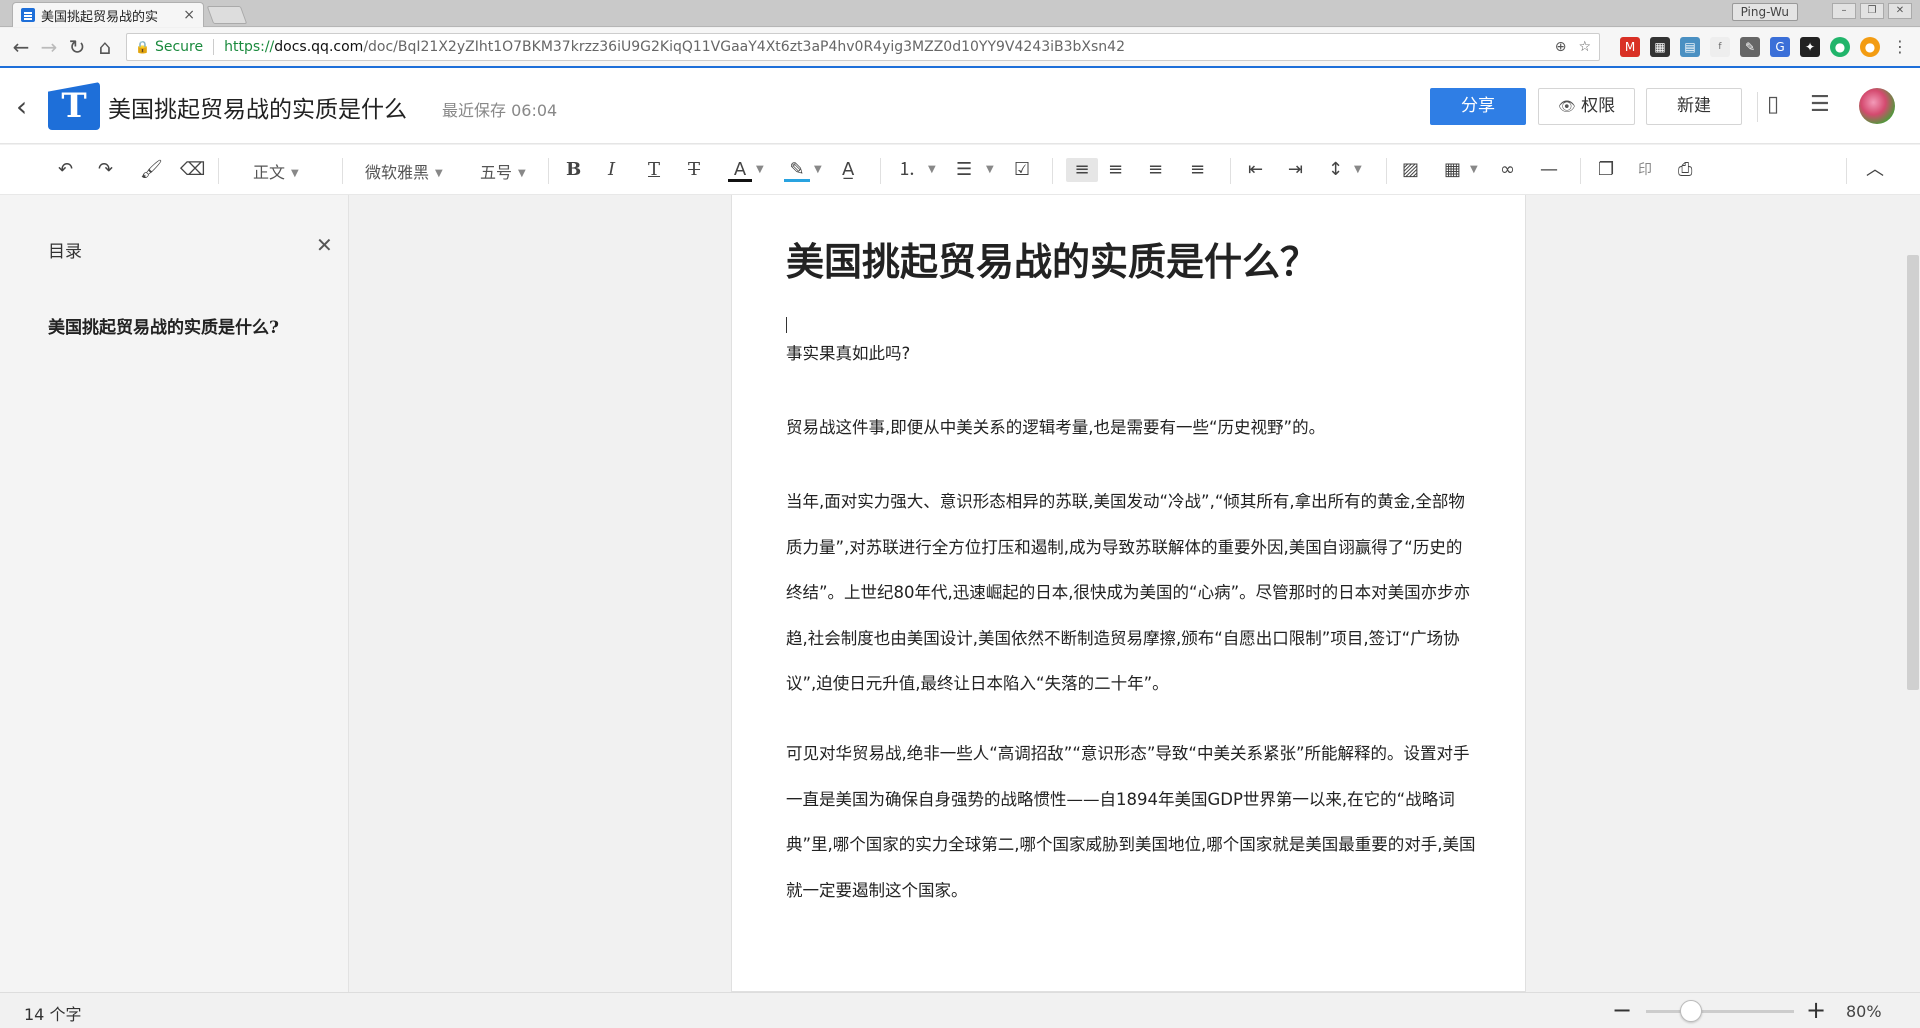  What do you see at coordinates (848, 170) in the screenshot?
I see `text-effect-icon: A̲` at bounding box center [848, 170].